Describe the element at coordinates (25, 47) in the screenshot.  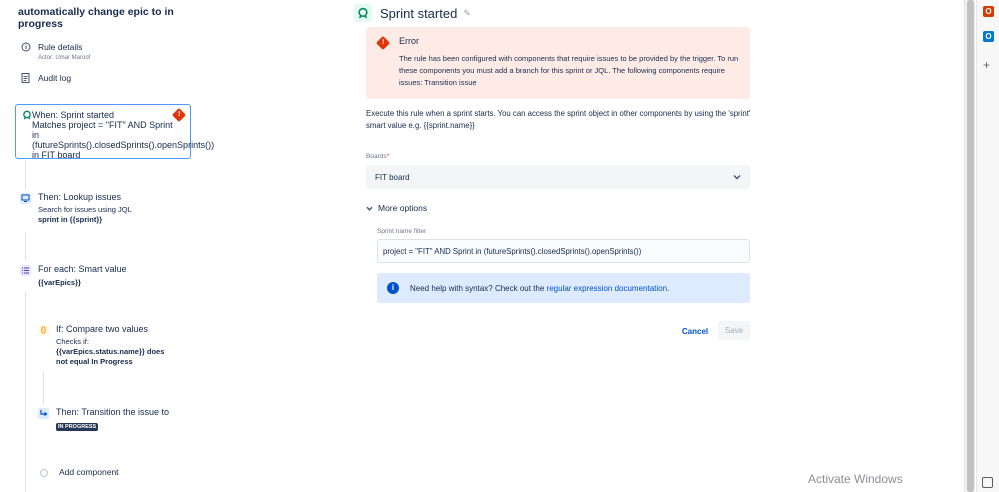
I see `info-icon` at that location.